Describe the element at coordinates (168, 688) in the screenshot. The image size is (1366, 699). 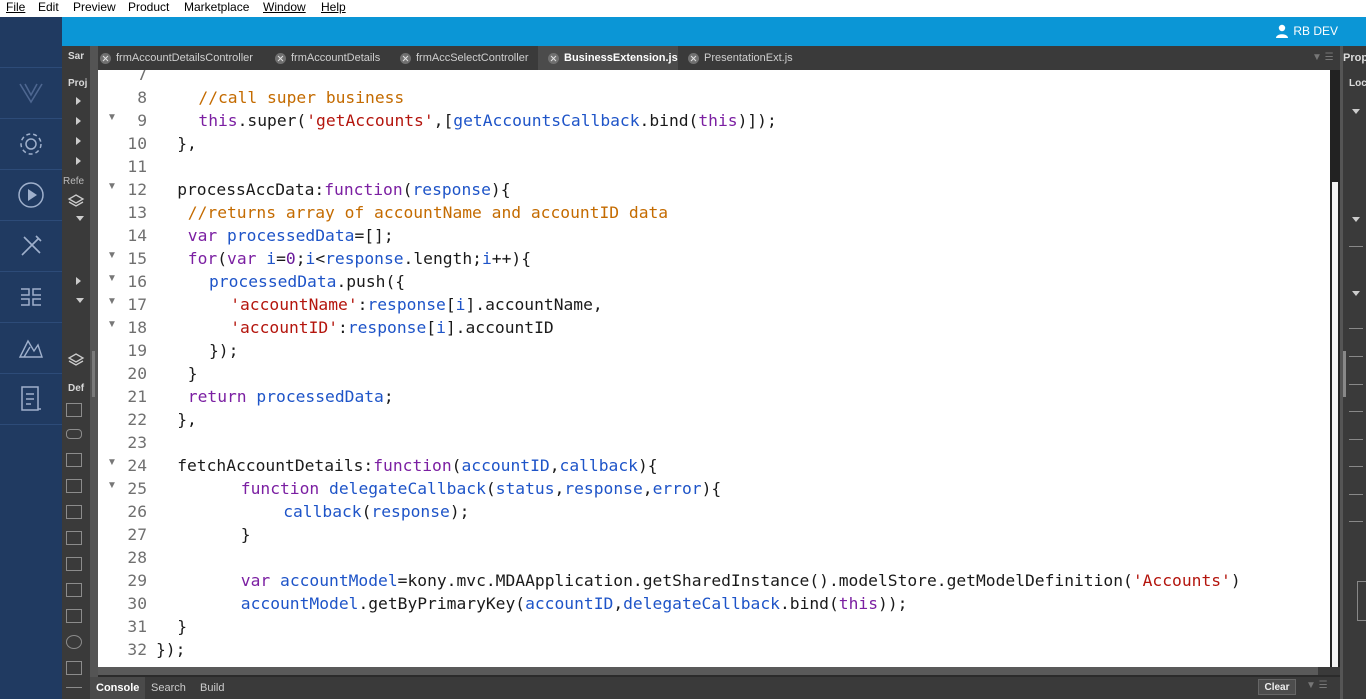
I see `tab-search: Search` at that location.